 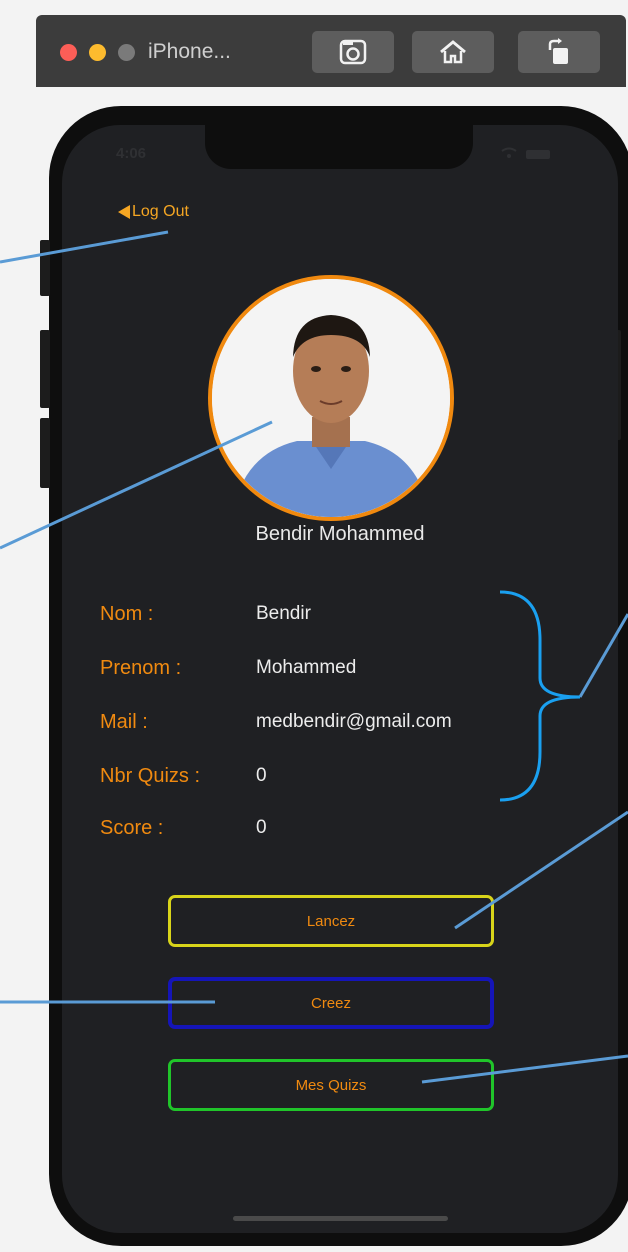 What do you see at coordinates (541, 870) in the screenshot?
I see `annotation-line-launch` at bounding box center [541, 870].